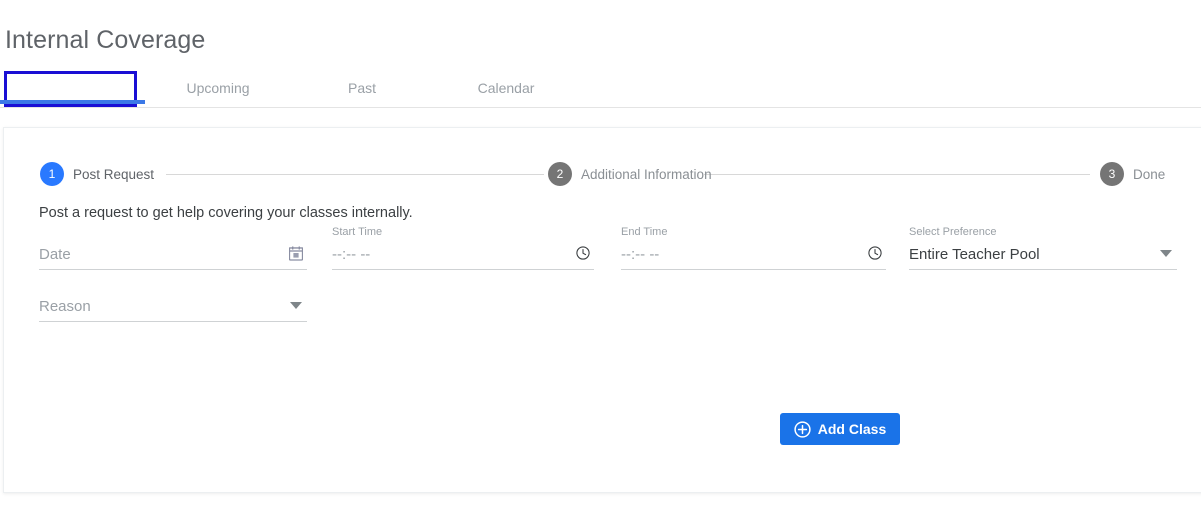 The width and height of the screenshot is (1201, 507). I want to click on end-time-input, so click(753, 256).